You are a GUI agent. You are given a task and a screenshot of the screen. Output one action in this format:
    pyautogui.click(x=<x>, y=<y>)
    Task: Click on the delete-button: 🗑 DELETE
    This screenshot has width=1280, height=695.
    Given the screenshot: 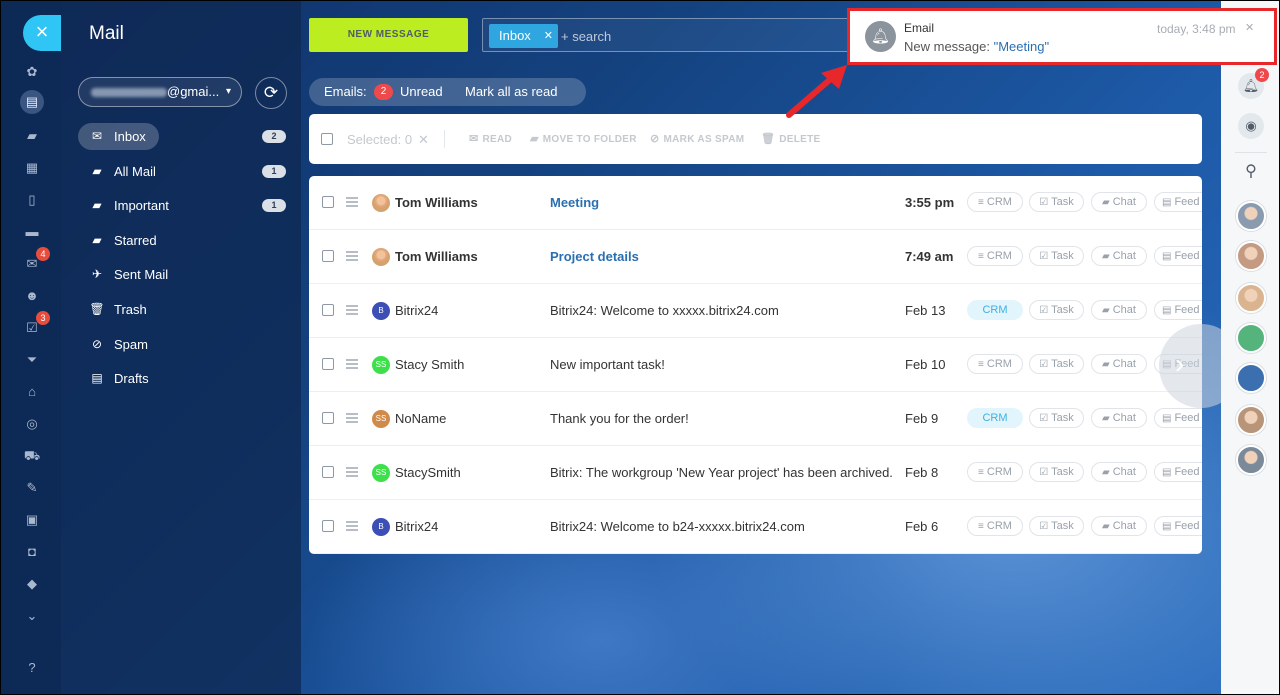 What is the action you would take?
    pyautogui.click(x=791, y=138)
    